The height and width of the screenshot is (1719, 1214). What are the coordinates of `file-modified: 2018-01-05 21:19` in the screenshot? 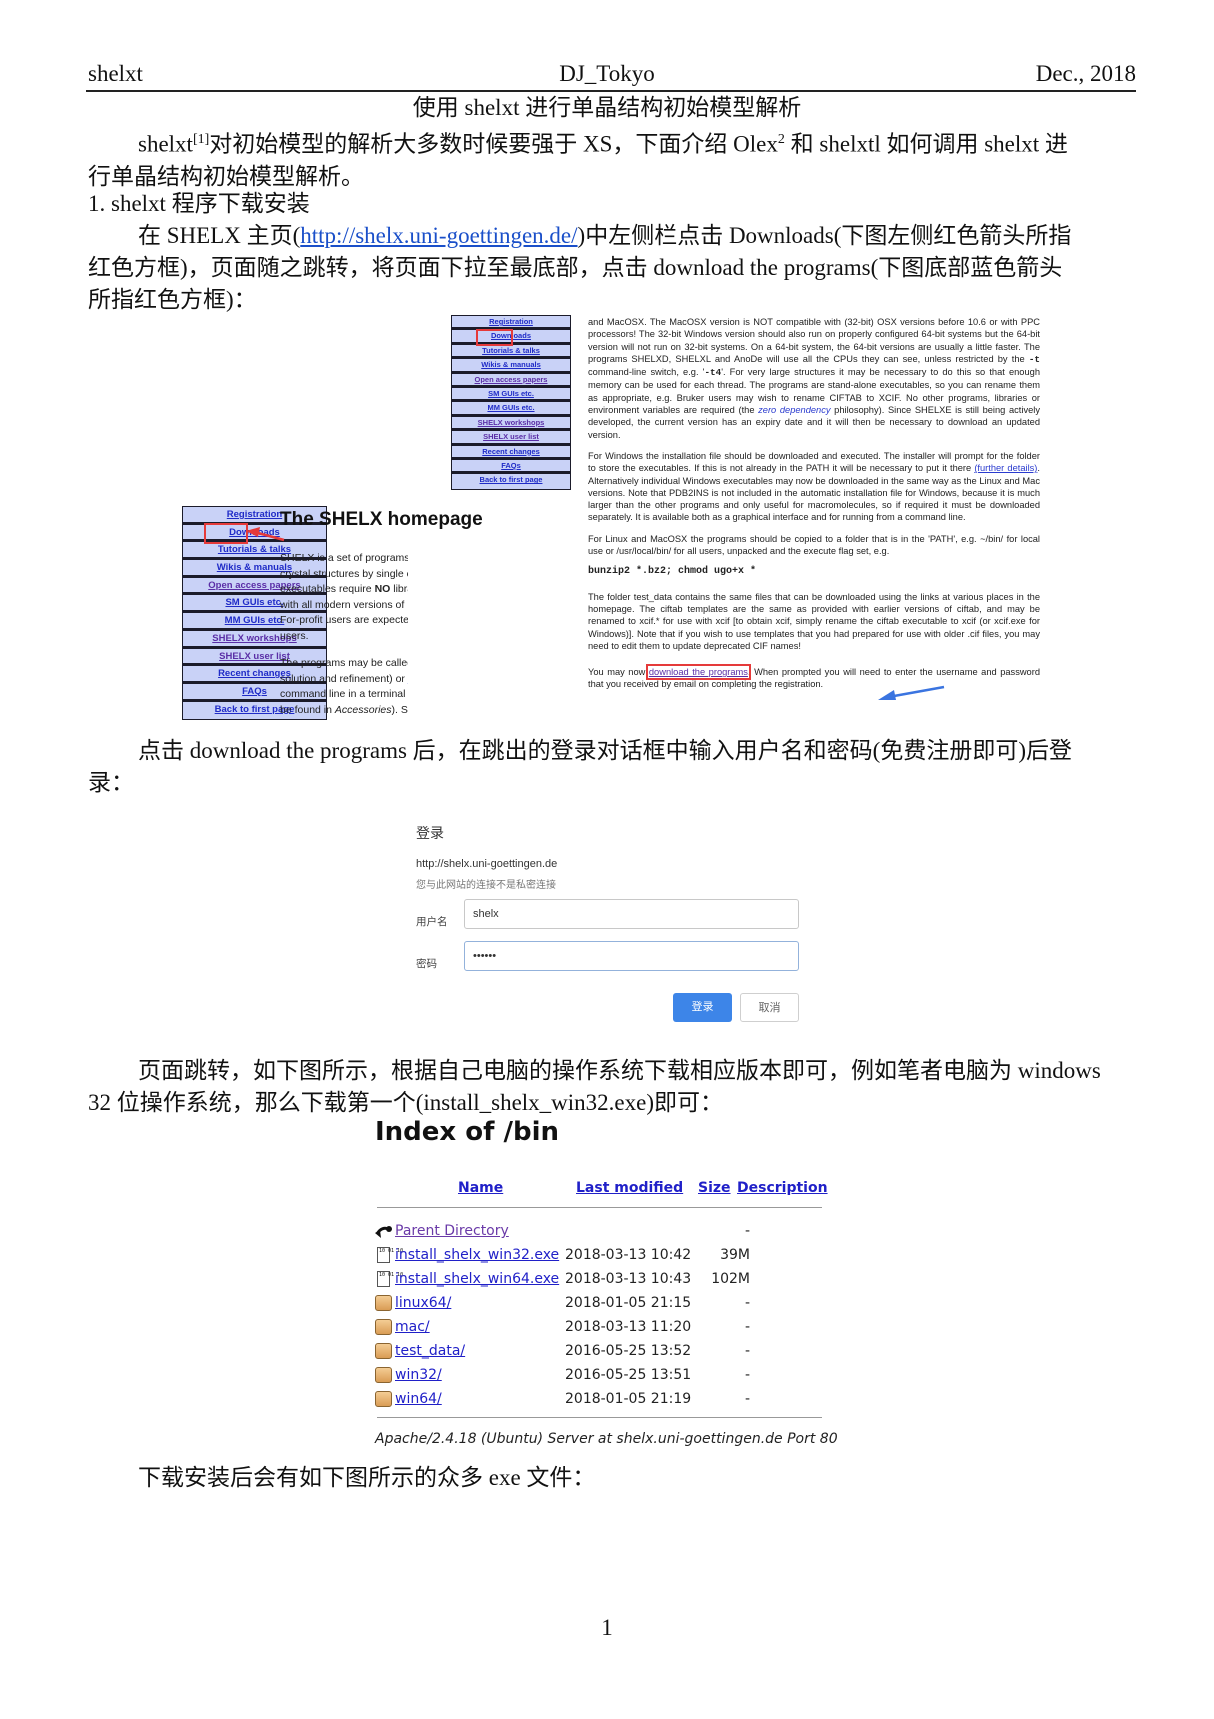 It's located at (628, 1399).